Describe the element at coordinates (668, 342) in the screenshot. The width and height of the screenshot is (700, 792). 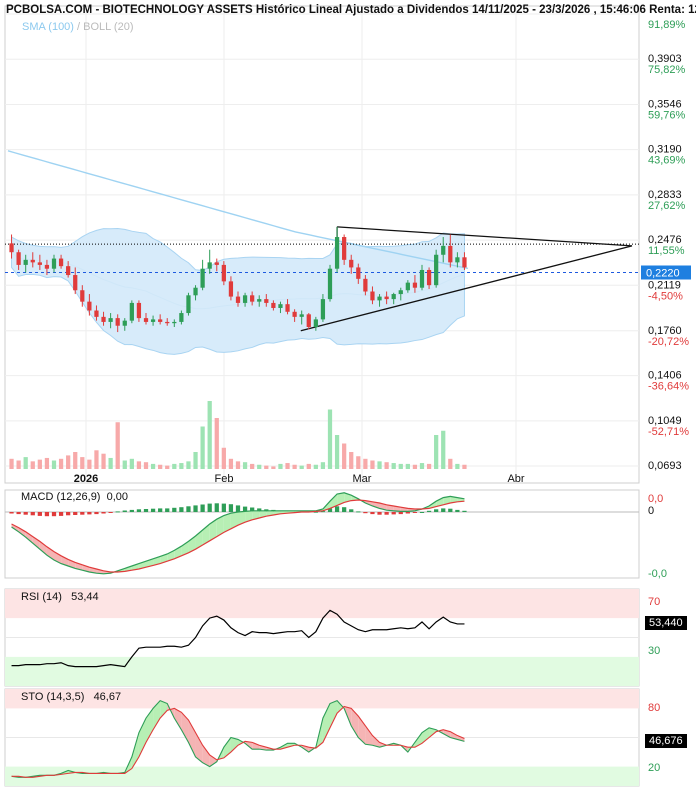
I see `pct-tick-label: -20,72%` at that location.